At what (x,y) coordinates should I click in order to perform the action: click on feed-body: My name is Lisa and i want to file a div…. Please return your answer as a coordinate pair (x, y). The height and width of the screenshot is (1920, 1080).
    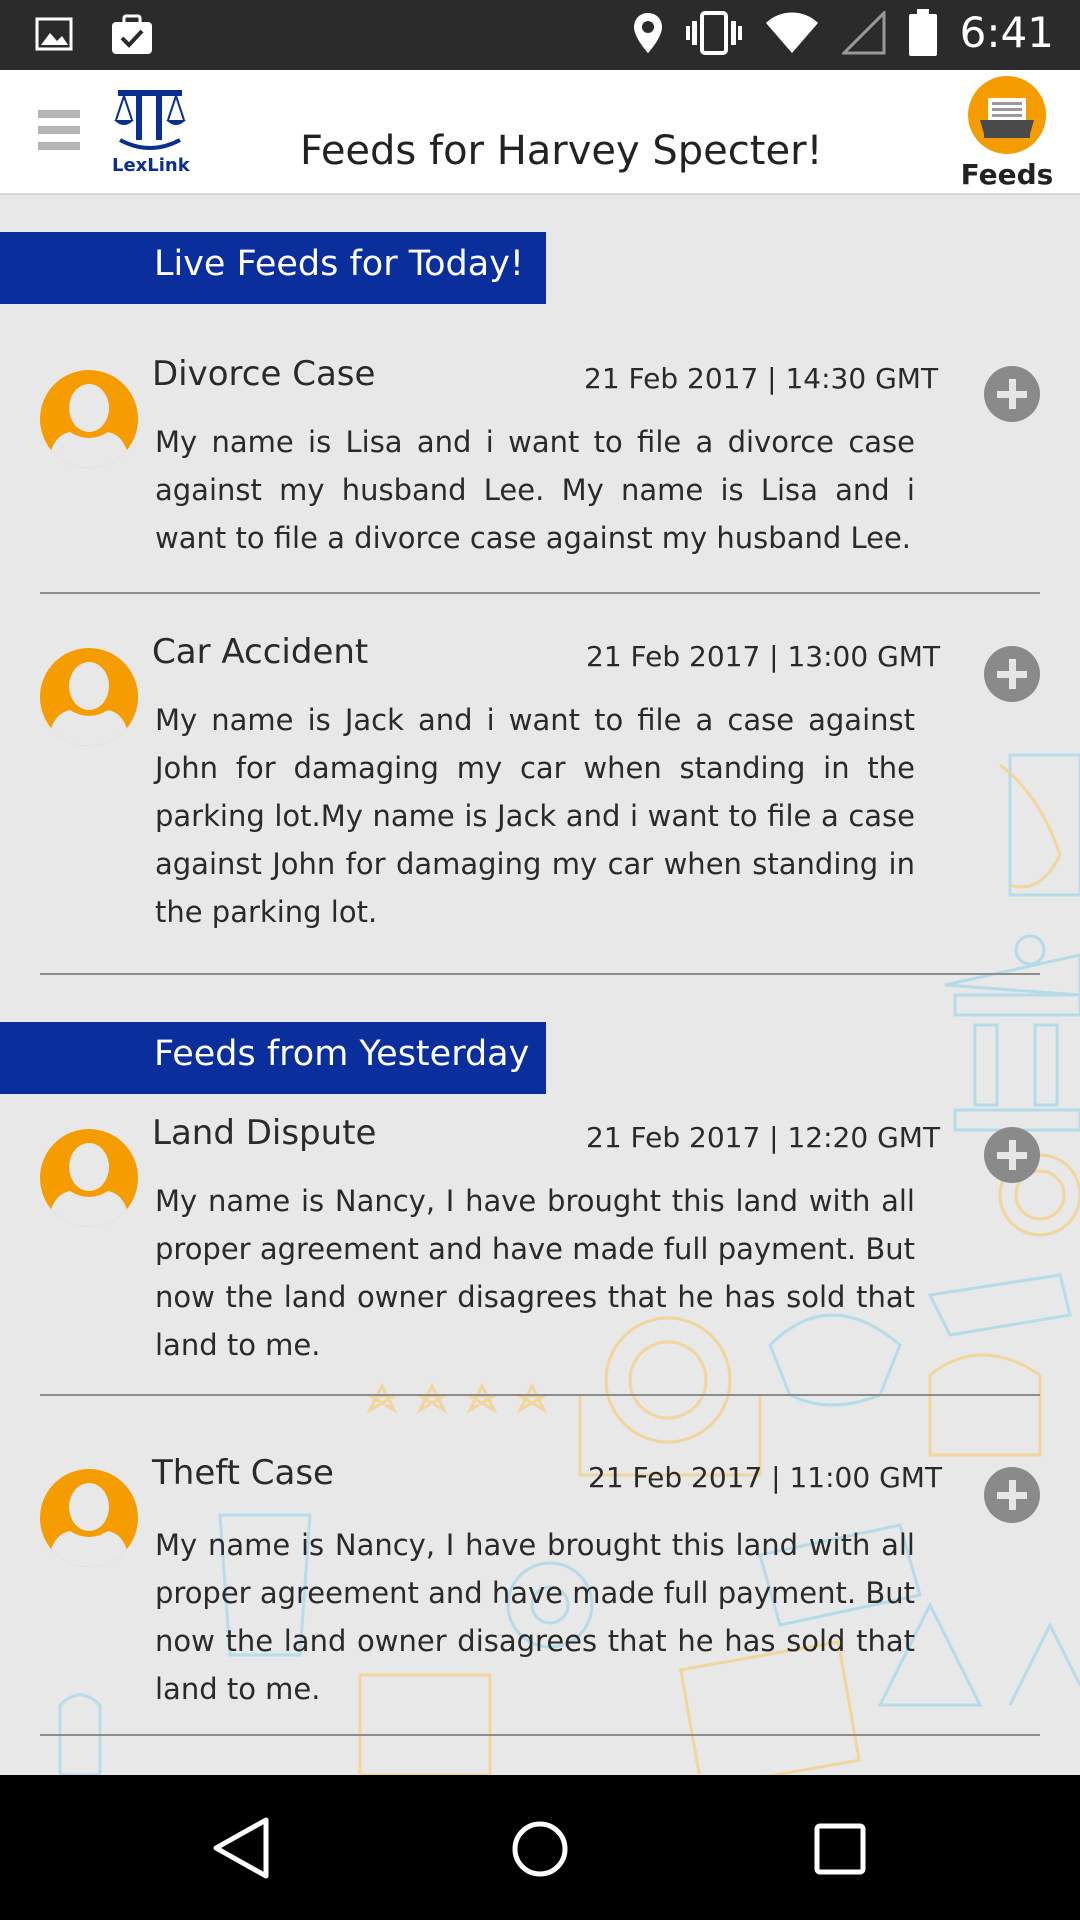
    Looking at the image, I should click on (535, 490).